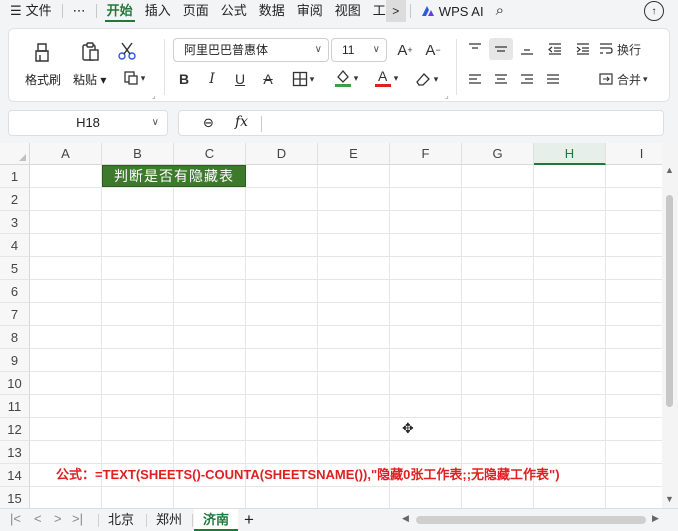  What do you see at coordinates (15, 291) in the screenshot?
I see `row-header-6: 6` at bounding box center [15, 291].